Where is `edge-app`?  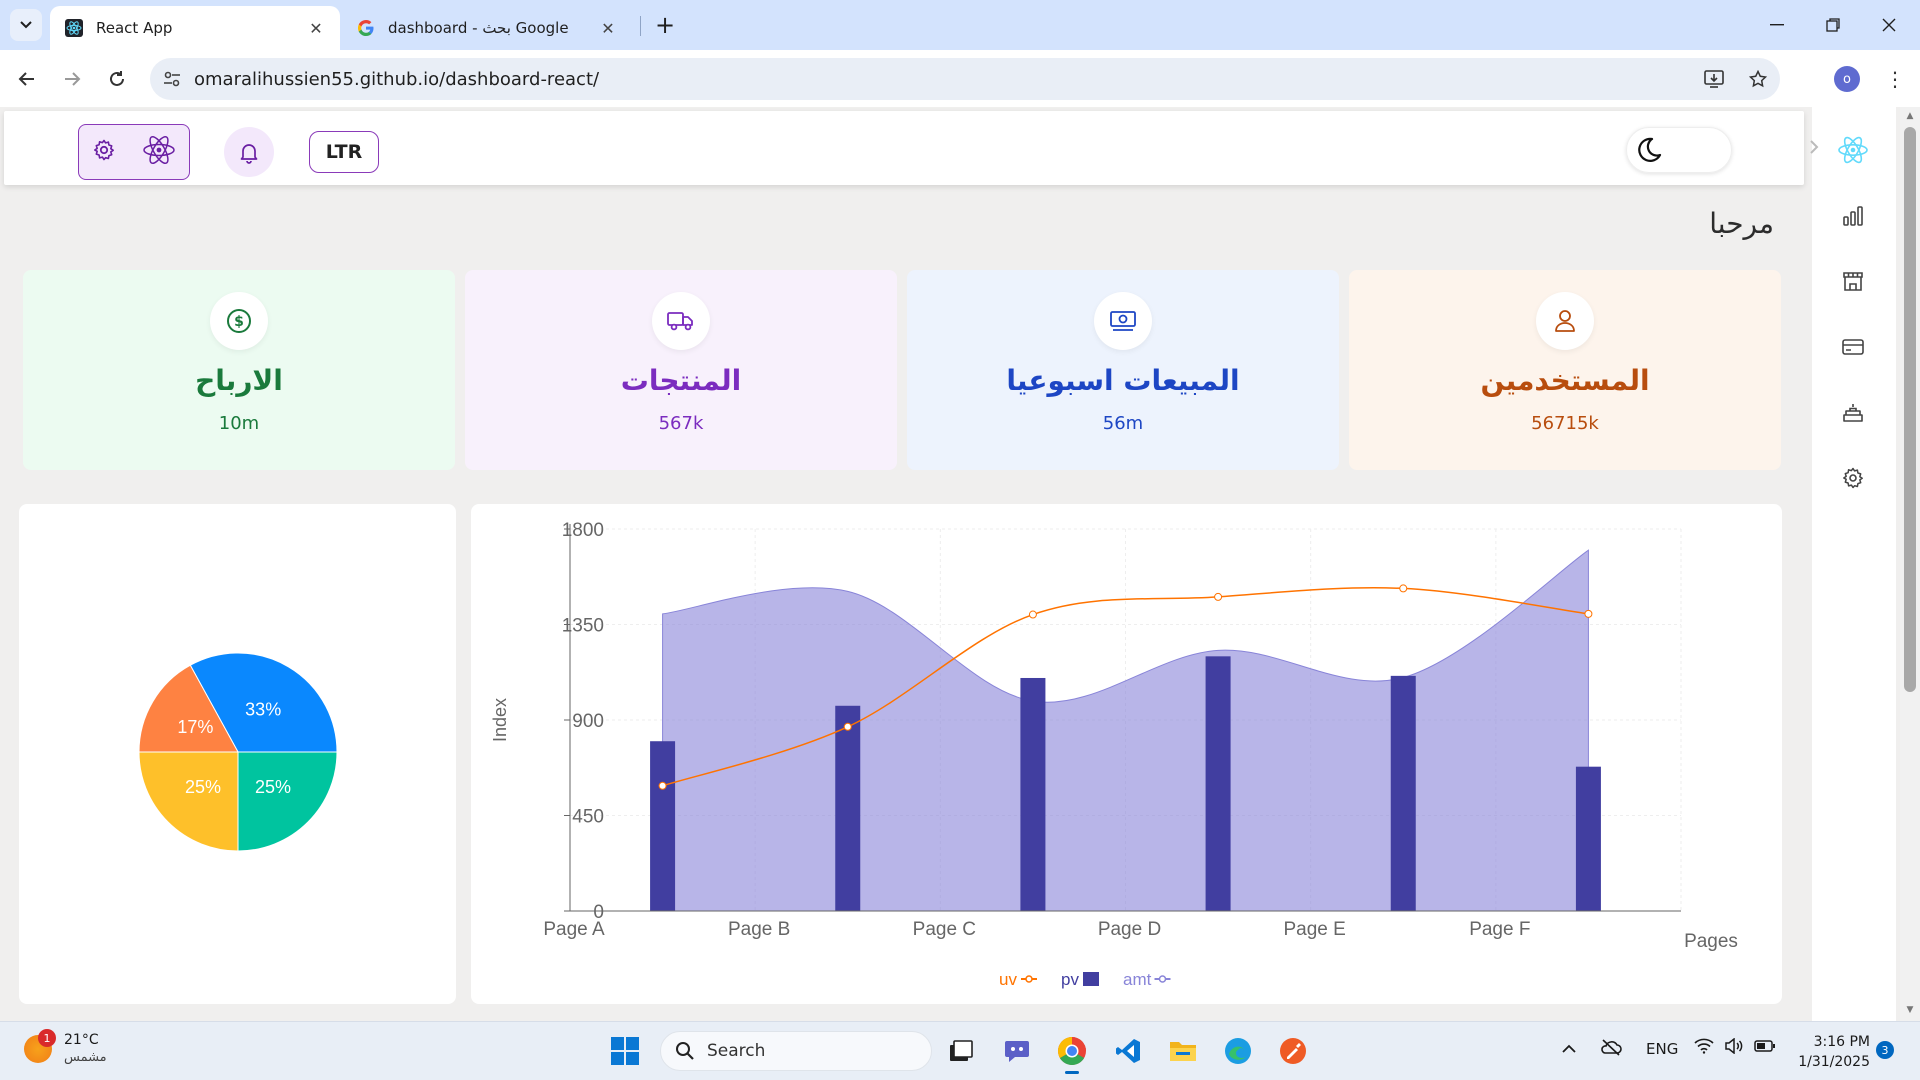 edge-app is located at coordinates (1238, 1051).